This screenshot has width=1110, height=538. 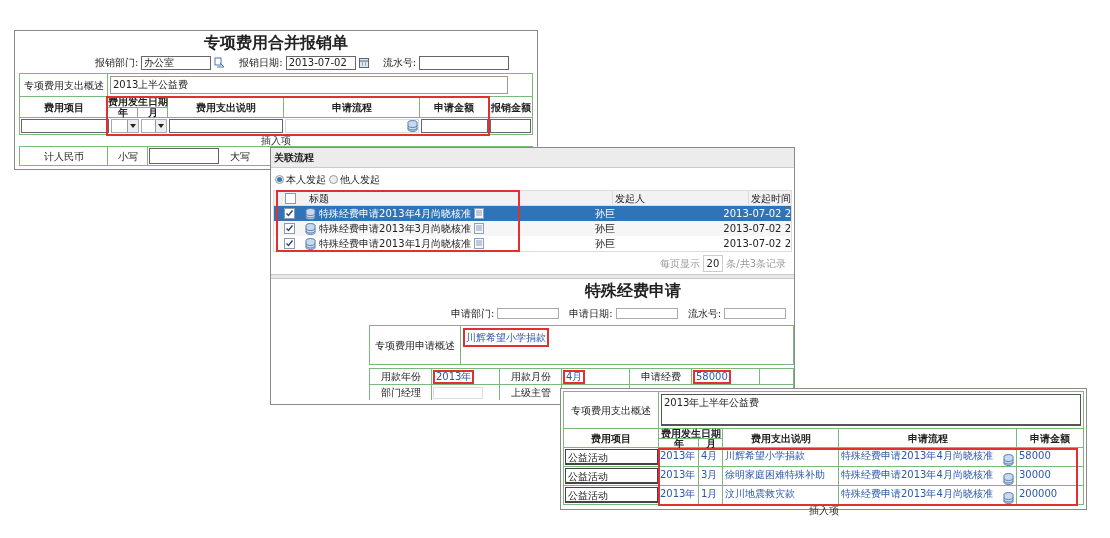 I want to click on field-label: 申请部门:, so click(x=472, y=314).